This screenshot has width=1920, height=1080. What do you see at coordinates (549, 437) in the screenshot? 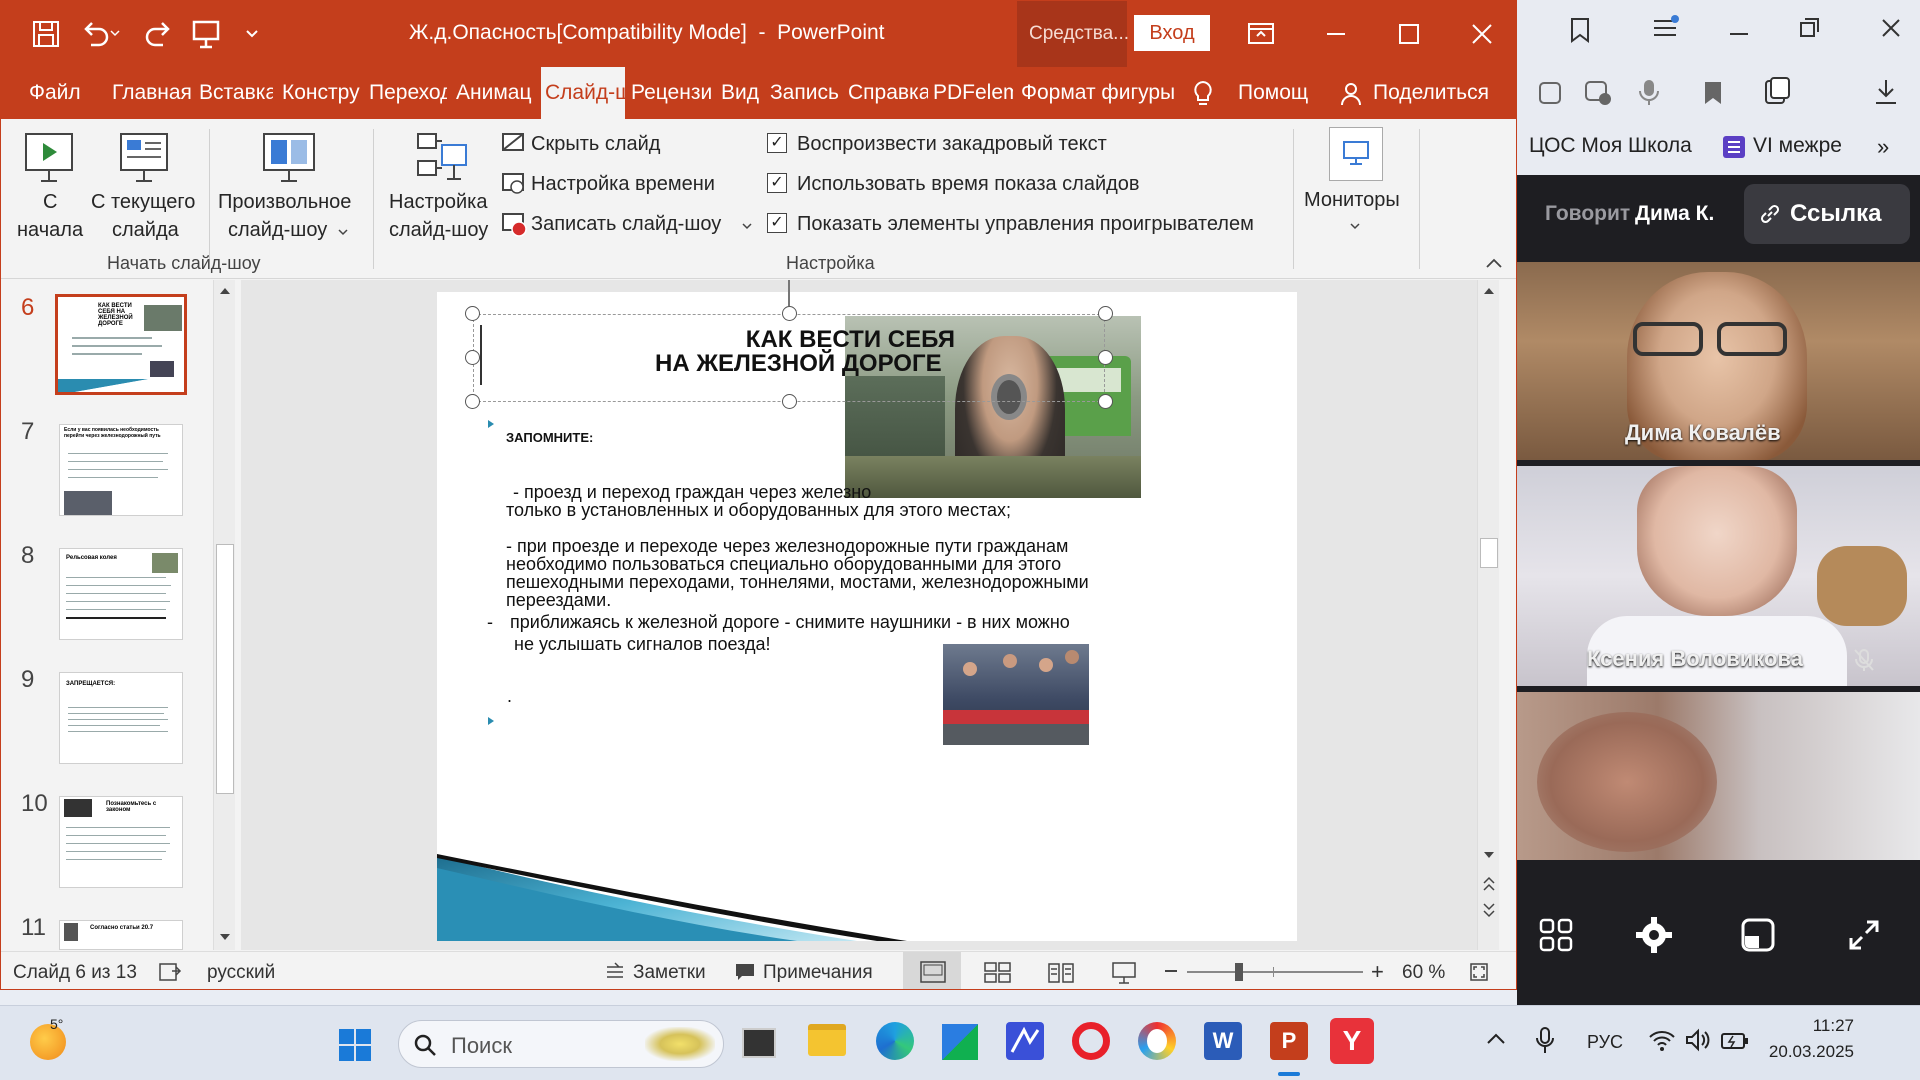
I see `remember-label: ЗАПОМНИТЕ:` at bounding box center [549, 437].